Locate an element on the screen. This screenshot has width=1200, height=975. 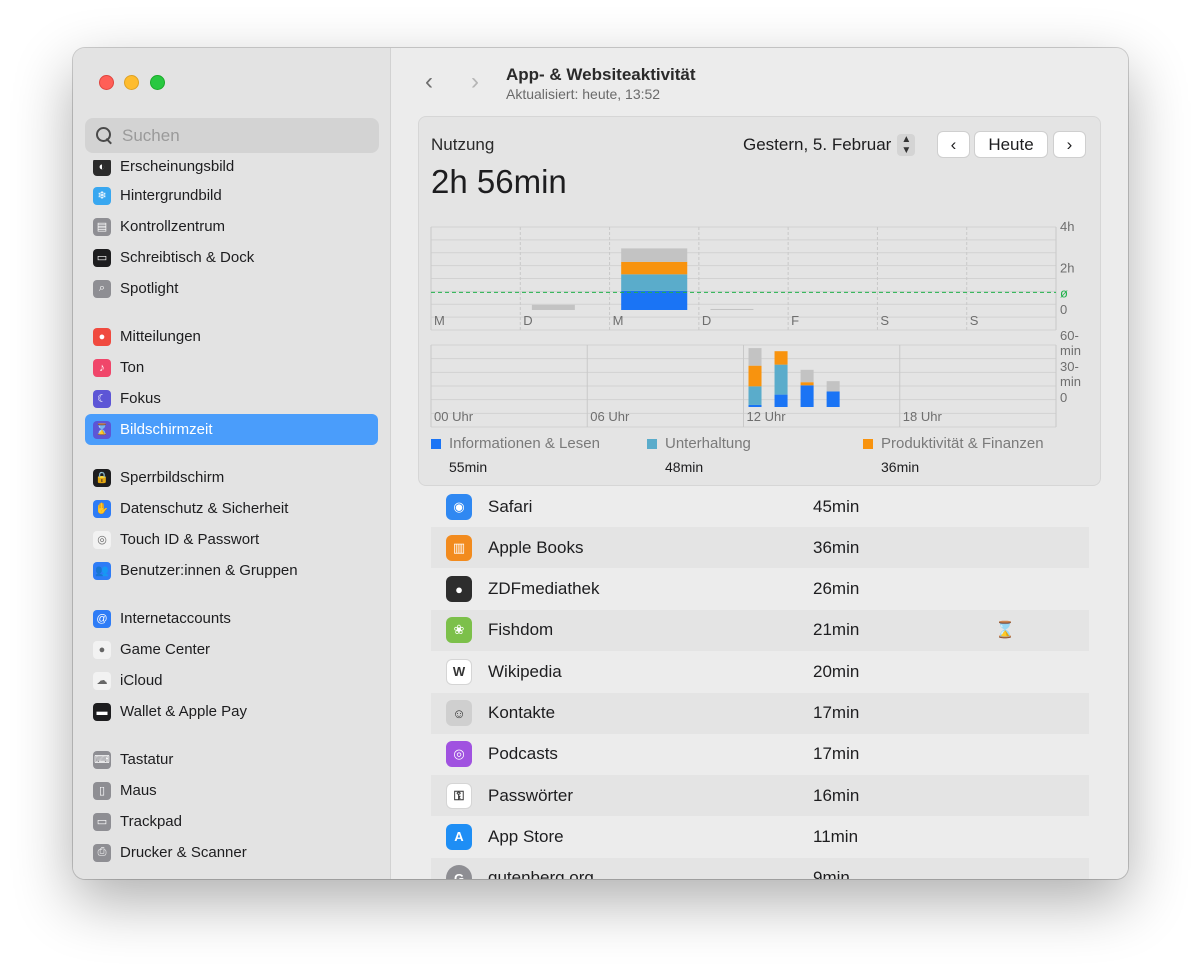
hourglass-icon: ⌛ is located at coordinates (1005, 630).